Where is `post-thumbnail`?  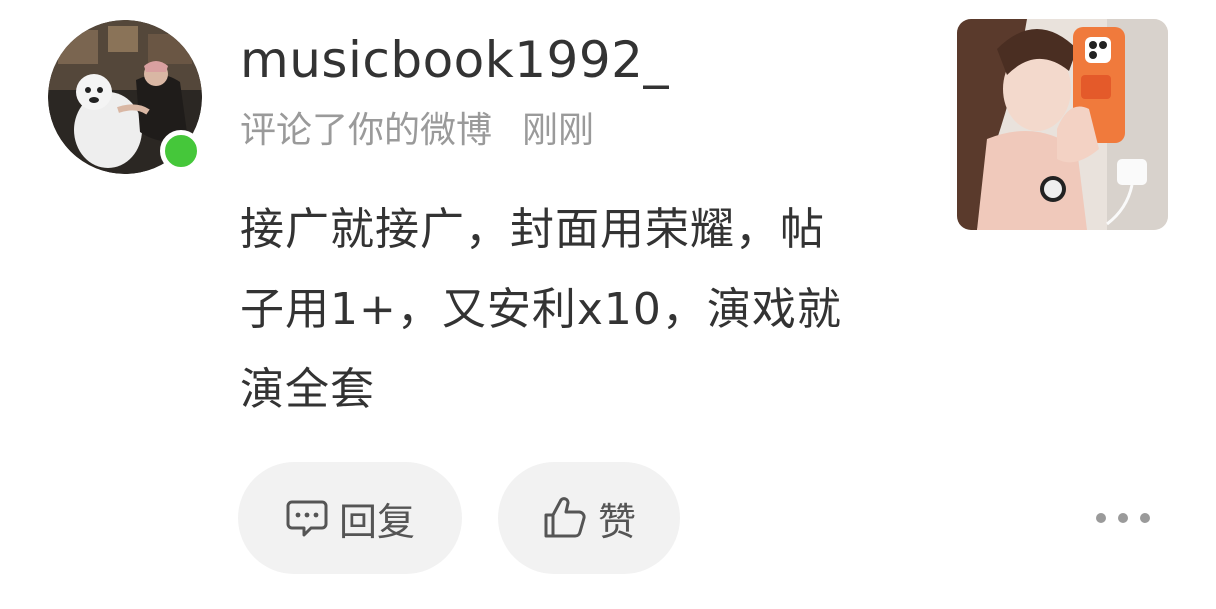 post-thumbnail is located at coordinates (1062, 124).